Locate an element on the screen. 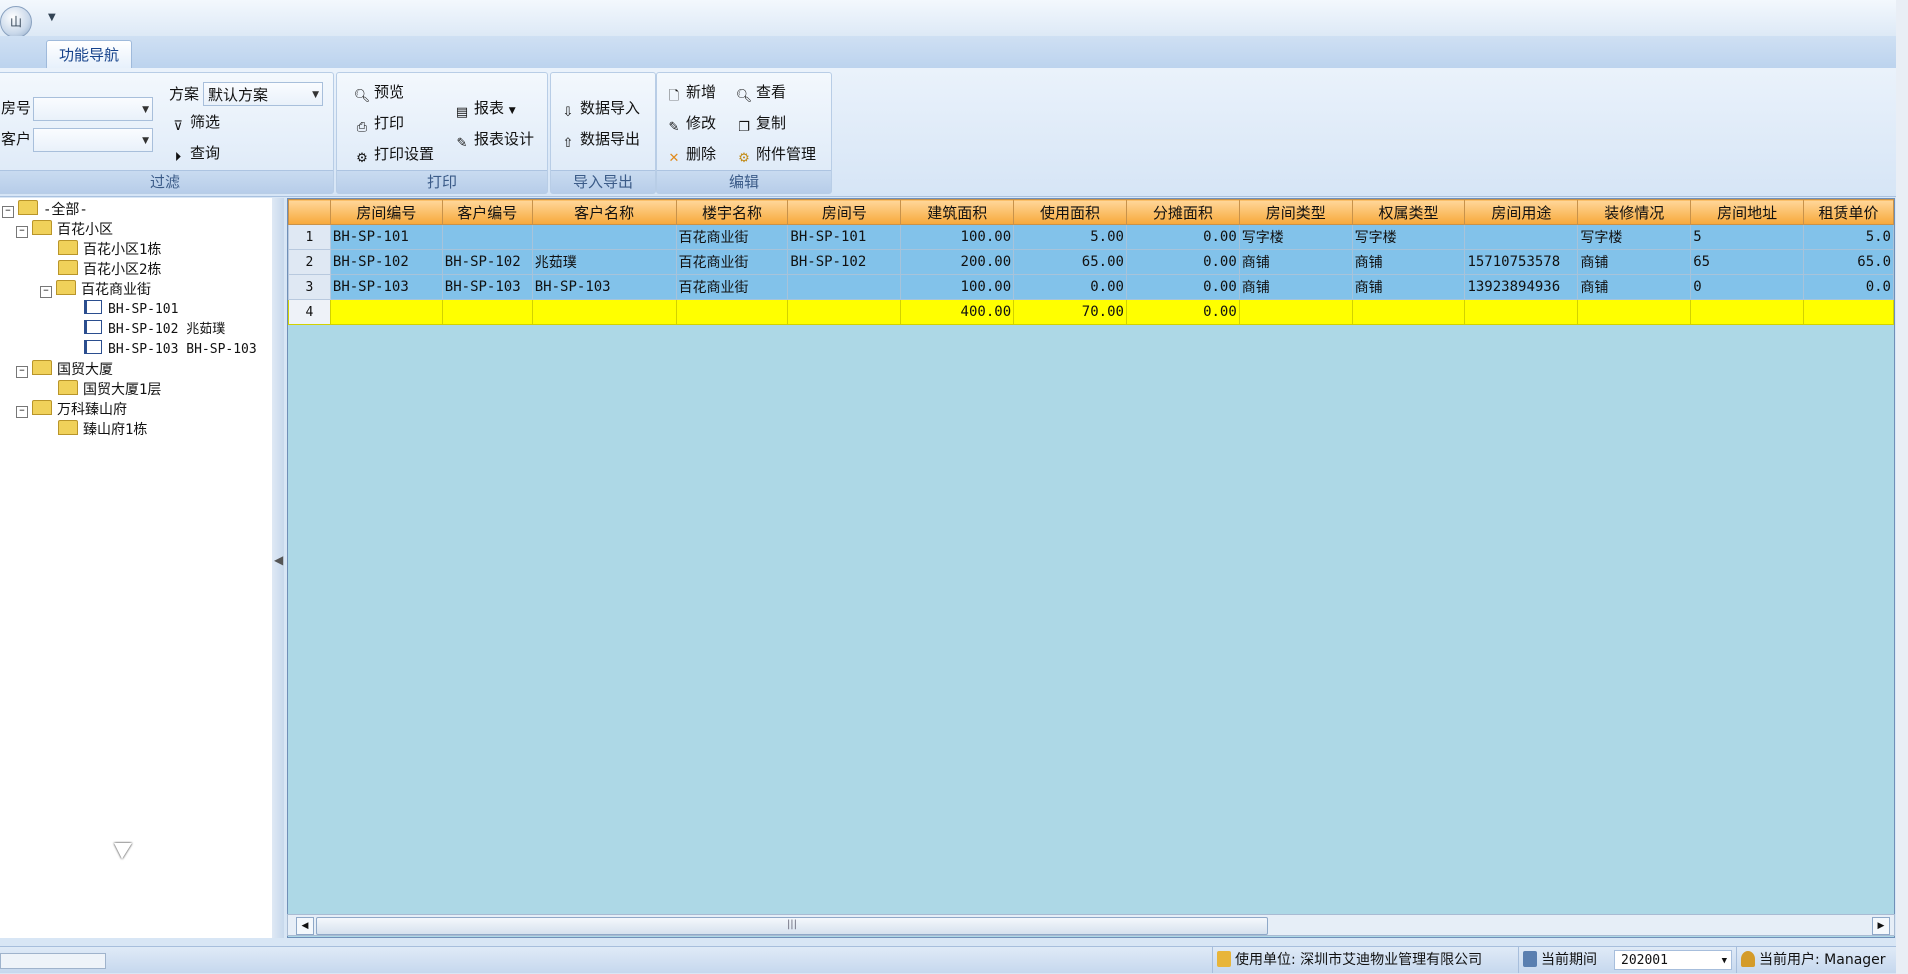 Image resolution: width=1908 pixels, height=974 pixels. column-header: 租赁单价 is located at coordinates (1848, 212).